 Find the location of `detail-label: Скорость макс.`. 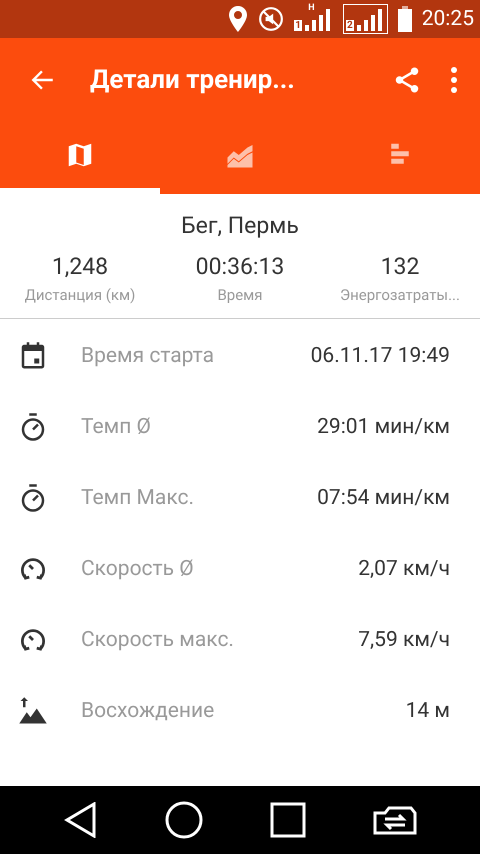

detail-label: Скорость макс. is located at coordinates (158, 640).